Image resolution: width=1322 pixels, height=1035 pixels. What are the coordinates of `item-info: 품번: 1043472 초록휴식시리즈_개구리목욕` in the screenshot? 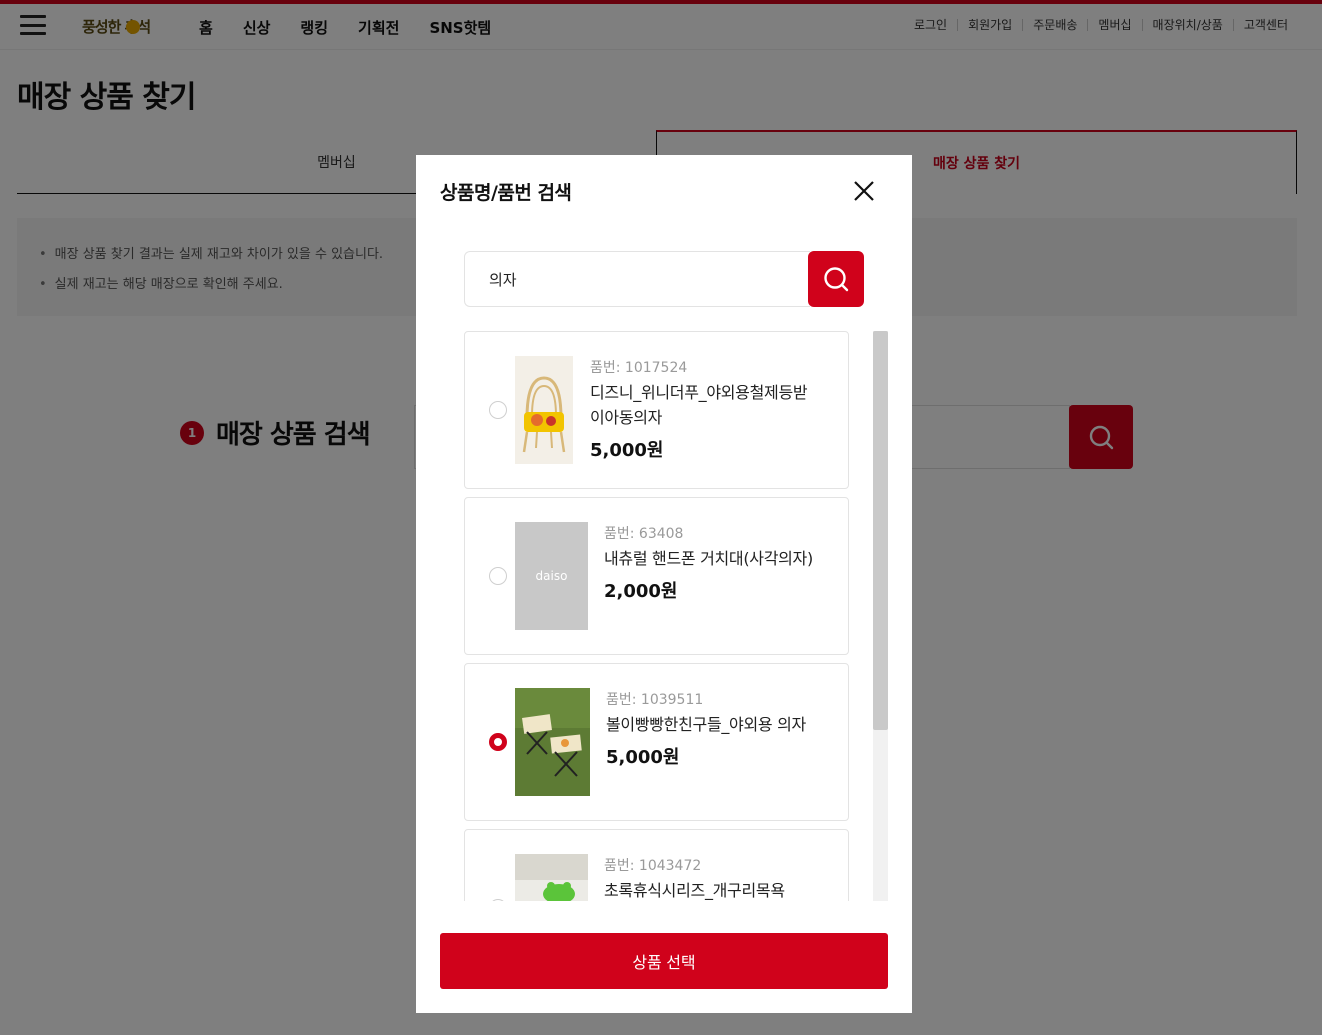 It's located at (709, 878).